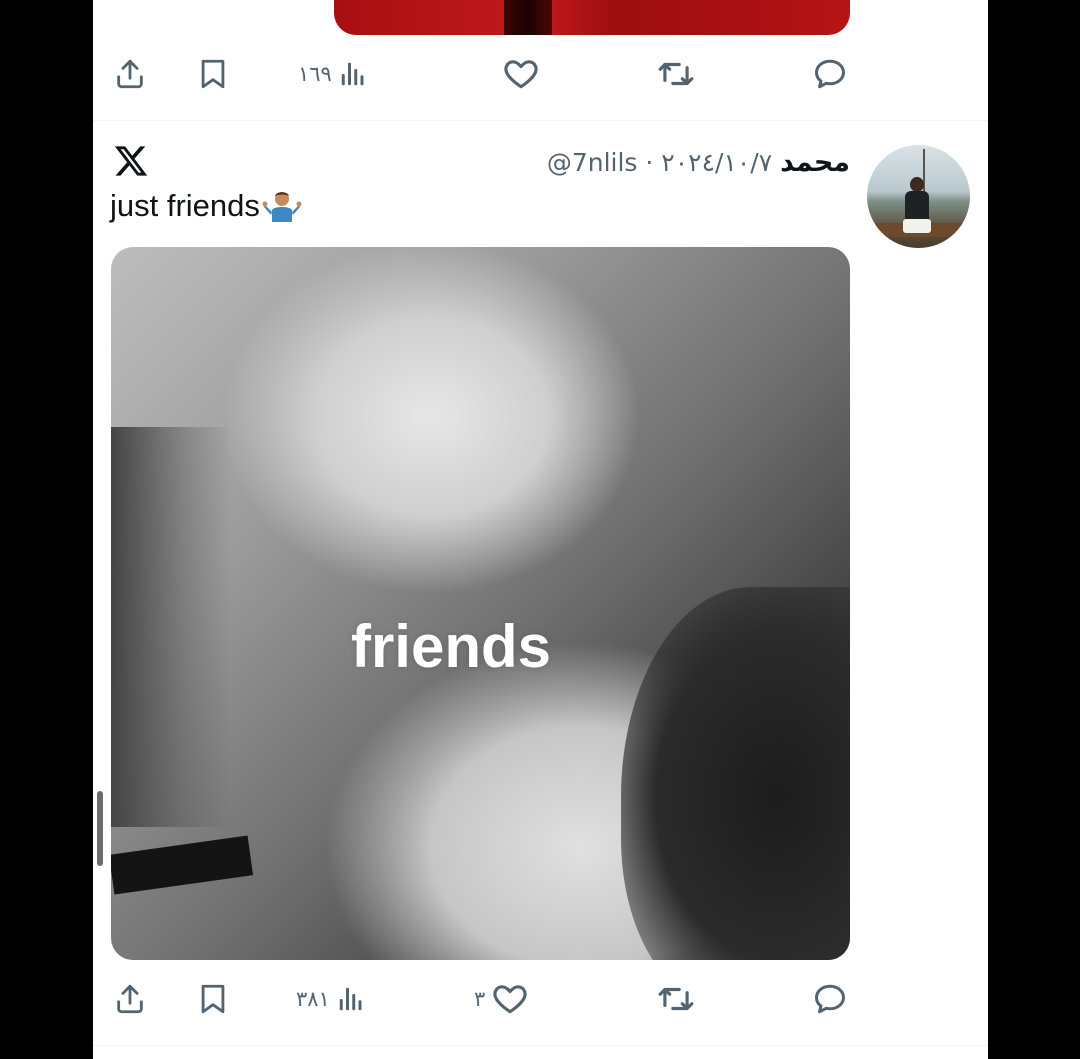  Describe the element at coordinates (315, 74) in the screenshot. I see `views-count: ١٦٩` at that location.